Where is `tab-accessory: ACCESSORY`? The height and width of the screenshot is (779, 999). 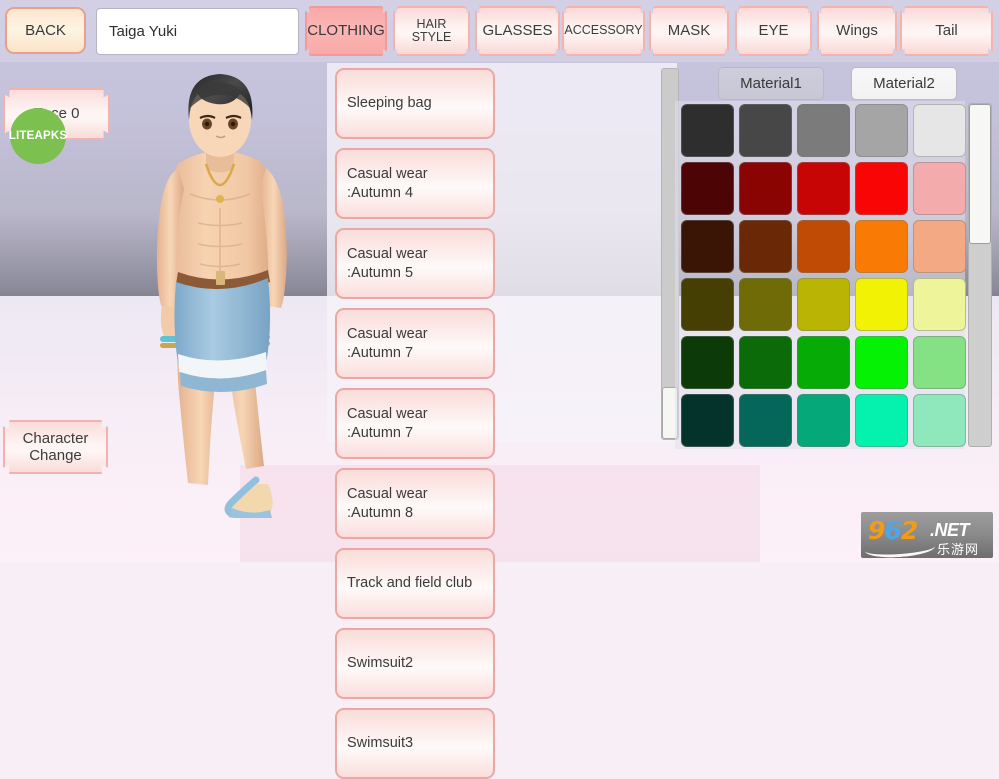 tab-accessory: ACCESSORY is located at coordinates (603, 31).